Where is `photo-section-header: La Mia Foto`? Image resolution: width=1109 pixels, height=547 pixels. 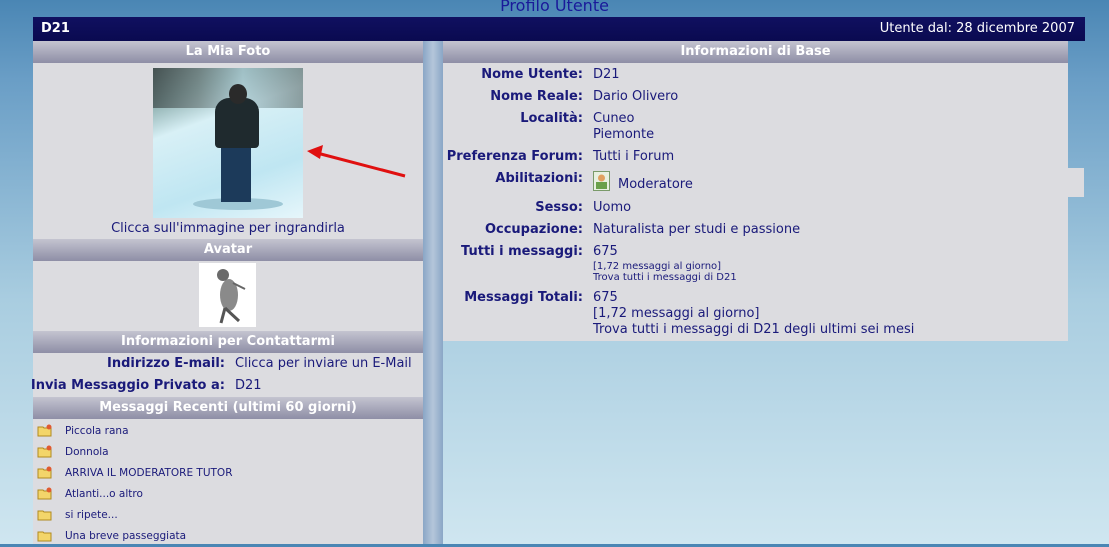 photo-section-header: La Mia Foto is located at coordinates (228, 52).